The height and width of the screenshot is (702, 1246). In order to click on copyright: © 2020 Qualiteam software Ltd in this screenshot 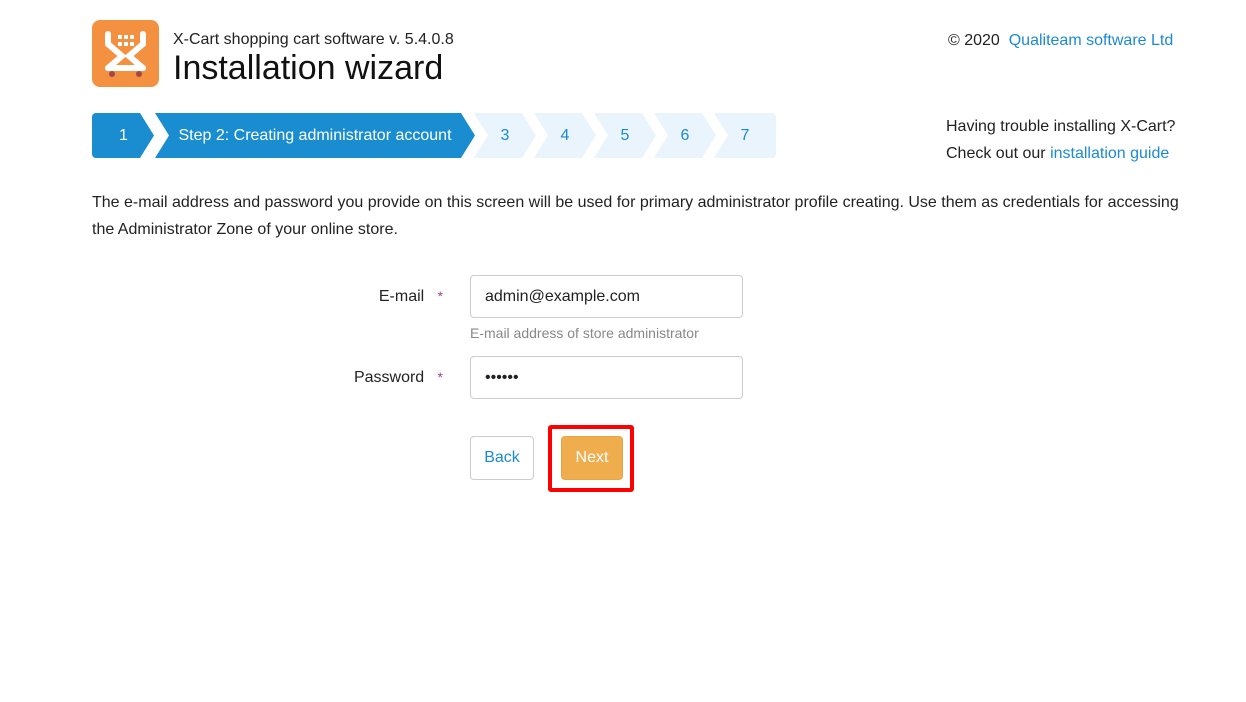, I will do `click(1060, 41)`.